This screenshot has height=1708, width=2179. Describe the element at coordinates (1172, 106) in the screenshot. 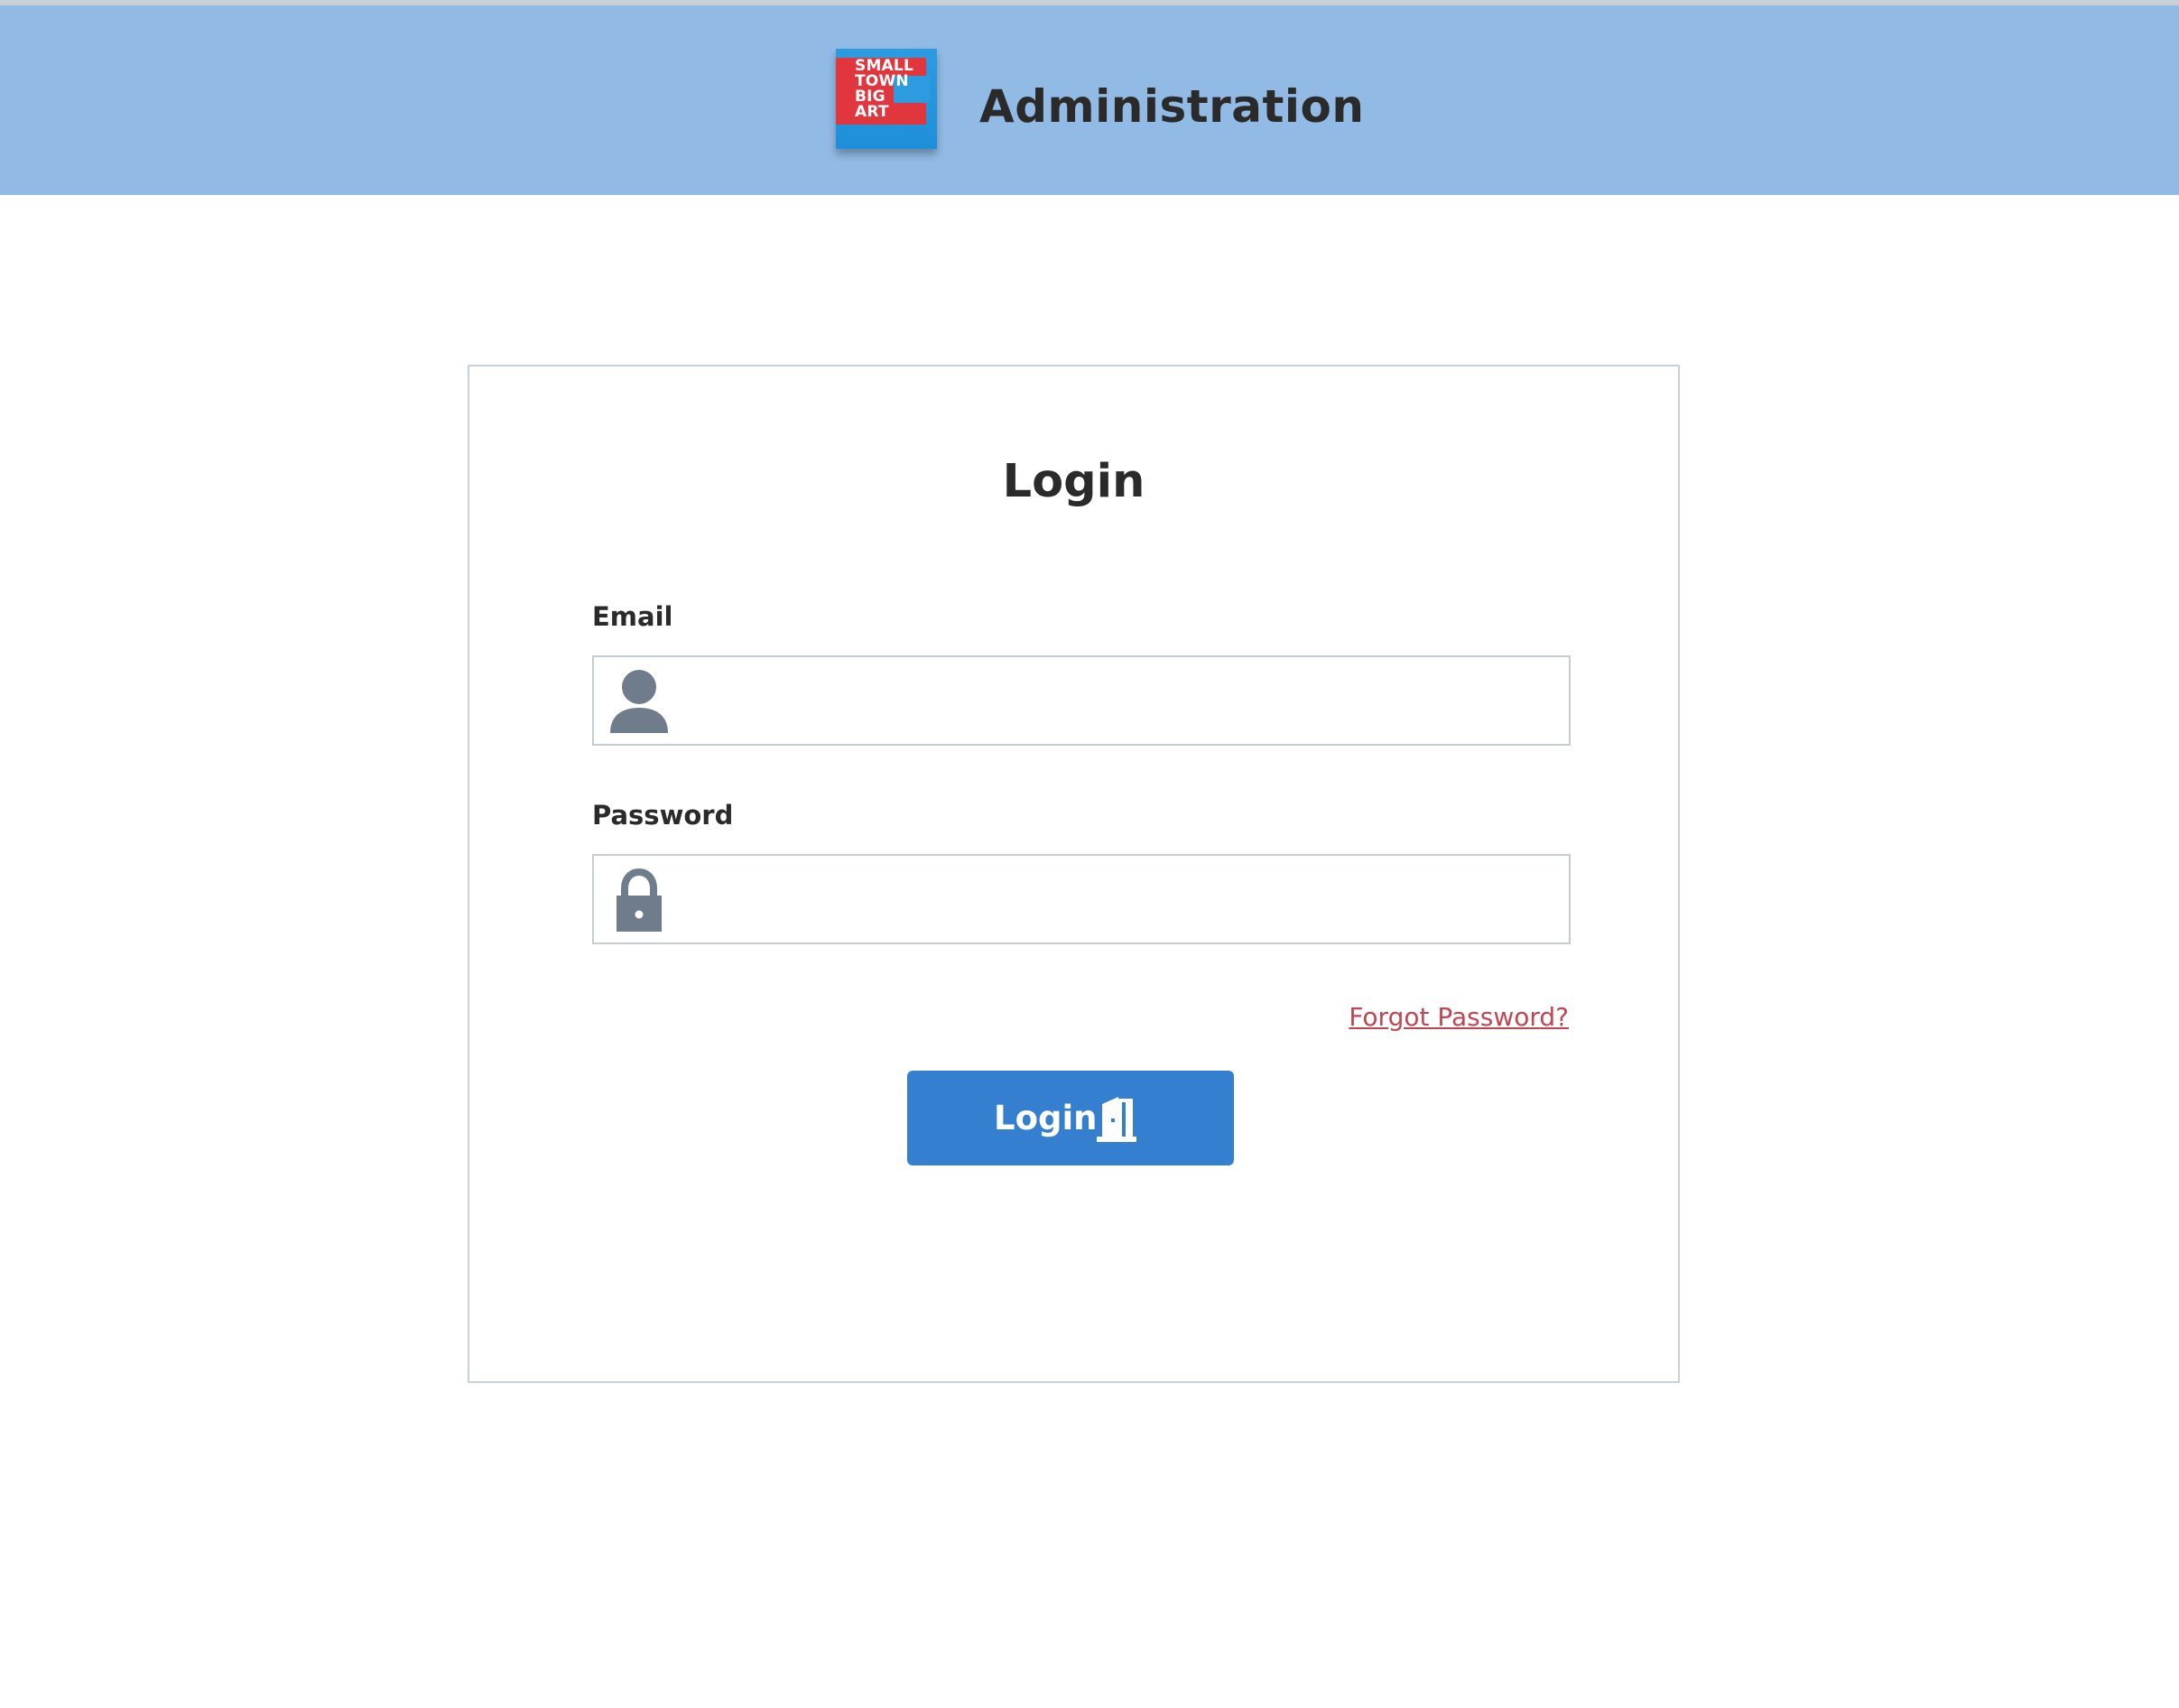

I see `header-title: Administration` at that location.